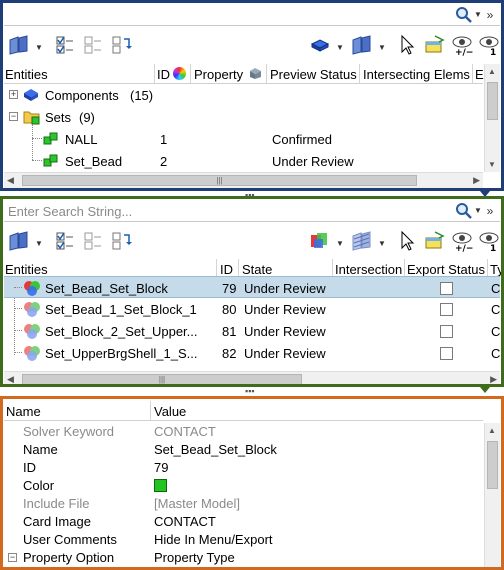 The width and height of the screenshot is (504, 570). I want to click on column-header-intersection: Intersection, so click(368, 269).